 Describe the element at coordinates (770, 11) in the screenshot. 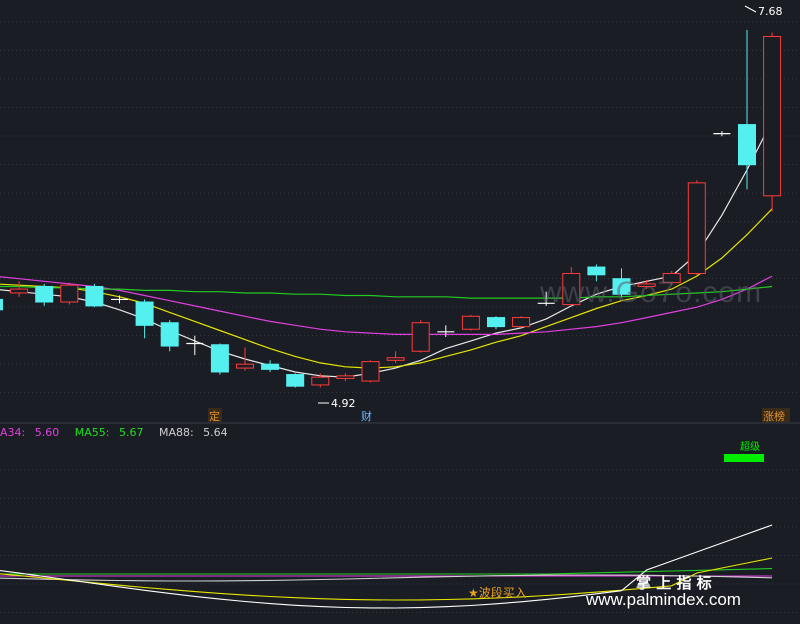

I see `high-label: 7.68` at that location.